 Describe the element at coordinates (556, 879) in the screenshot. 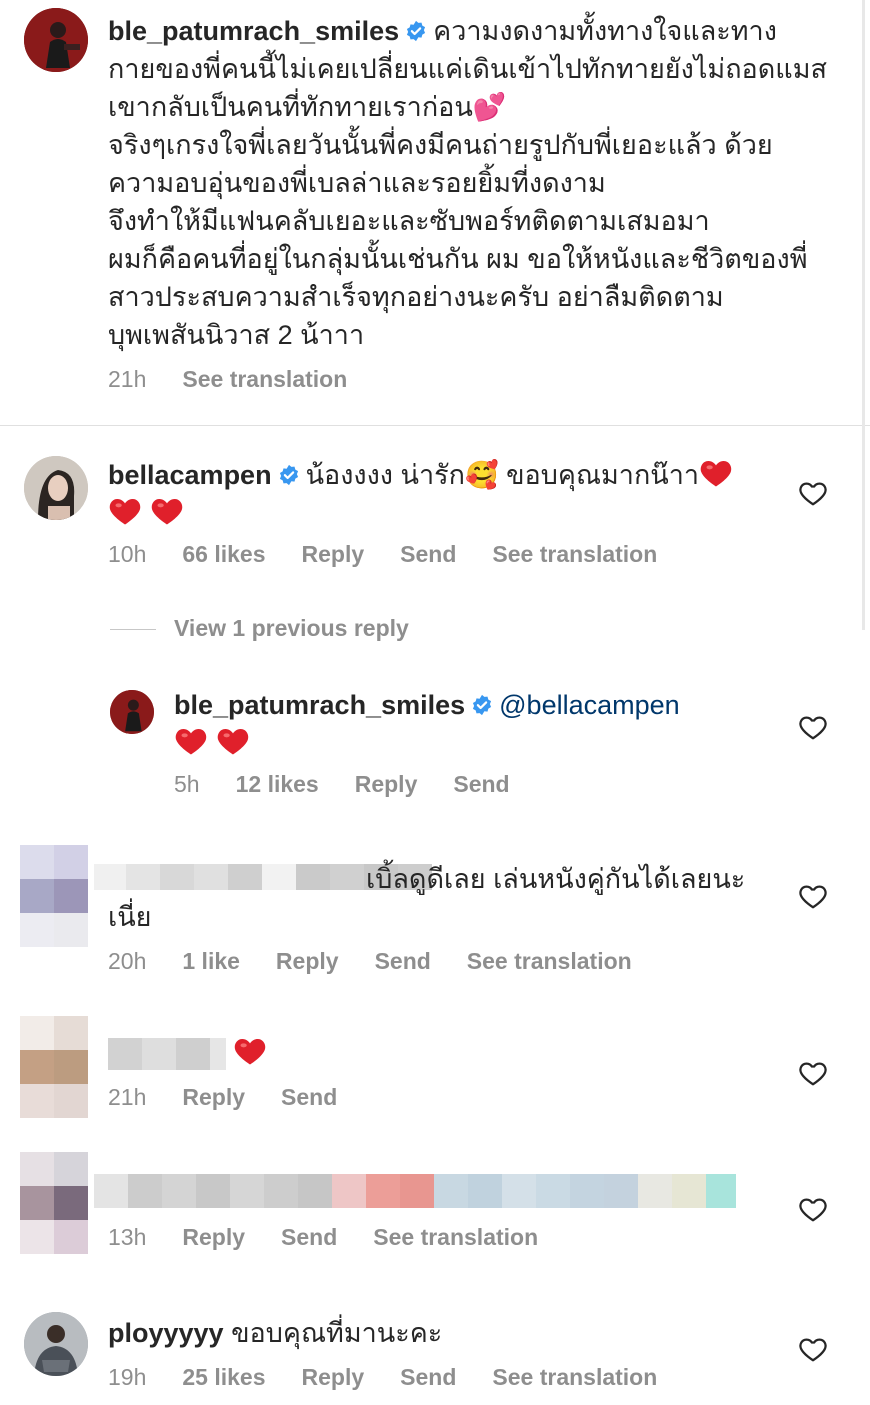

I see `comment-text: เบิ้ลดูดีเลย เล่นหนังคู่กันได้เลยนะ` at that location.